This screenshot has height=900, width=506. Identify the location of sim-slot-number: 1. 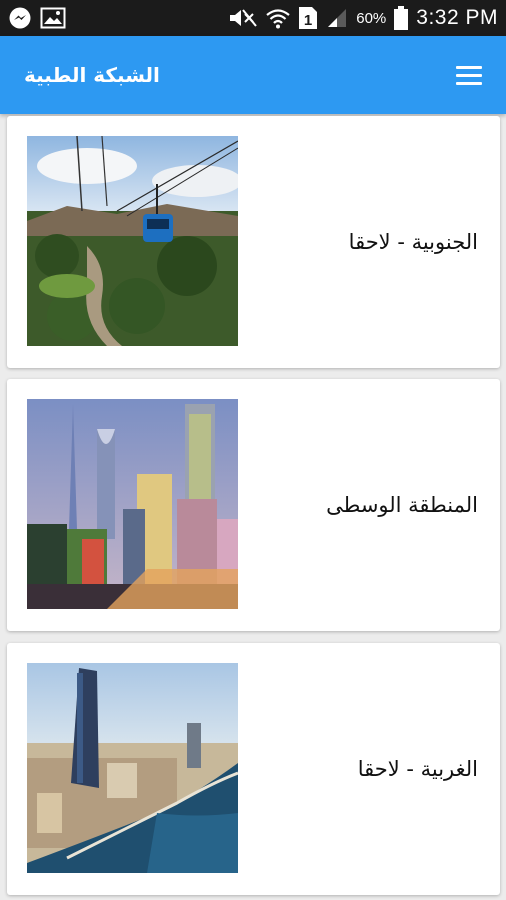
(308, 20).